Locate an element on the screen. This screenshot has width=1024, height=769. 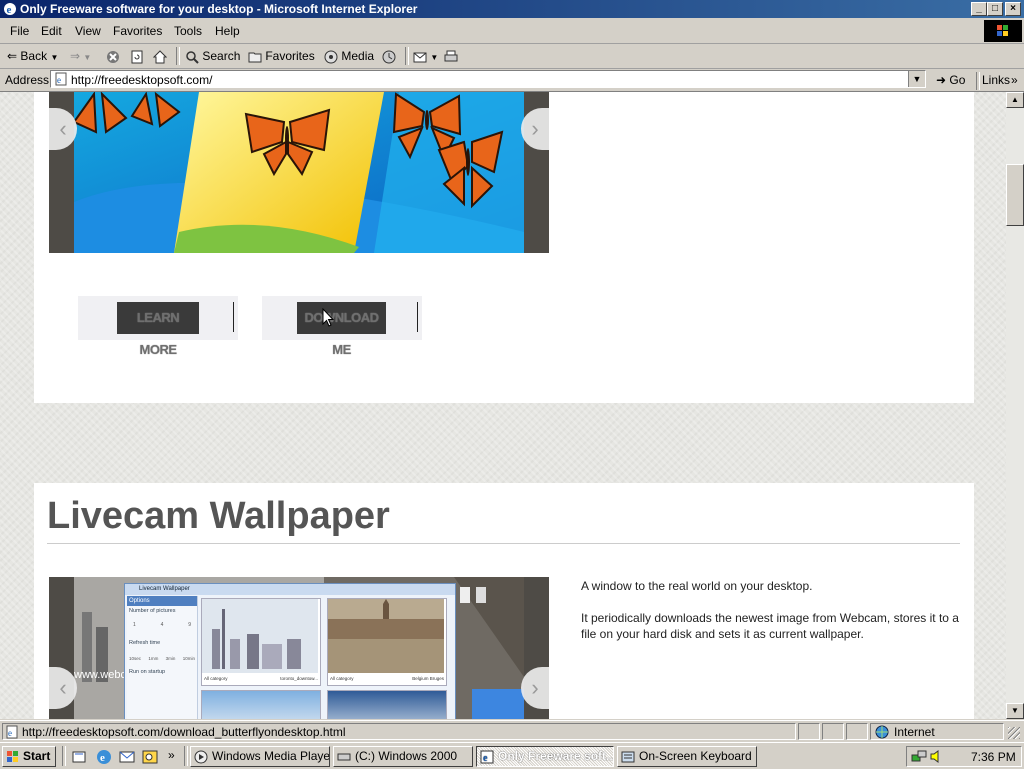
stop-icon is located at coordinates (113, 56).